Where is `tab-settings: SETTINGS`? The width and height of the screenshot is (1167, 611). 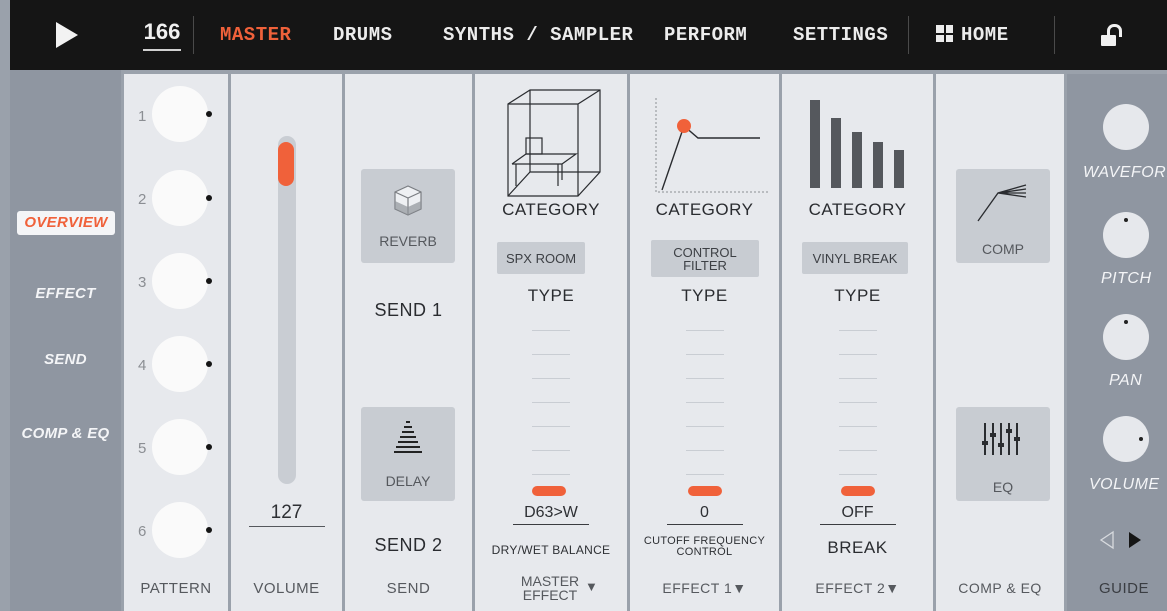 tab-settings: SETTINGS is located at coordinates (840, 35).